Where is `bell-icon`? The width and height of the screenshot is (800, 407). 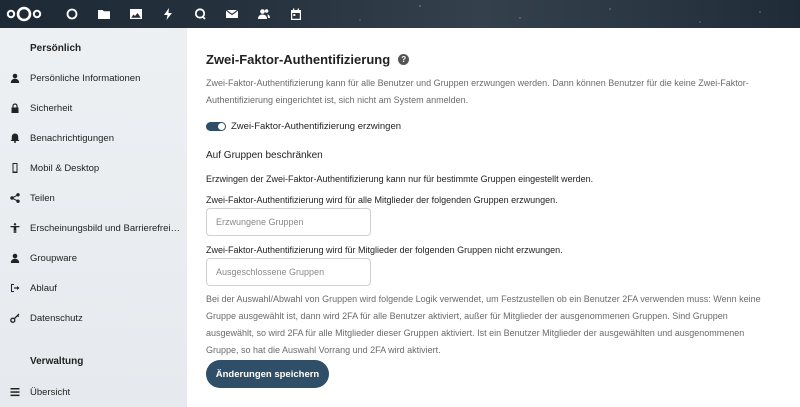
bell-icon is located at coordinates (15, 138).